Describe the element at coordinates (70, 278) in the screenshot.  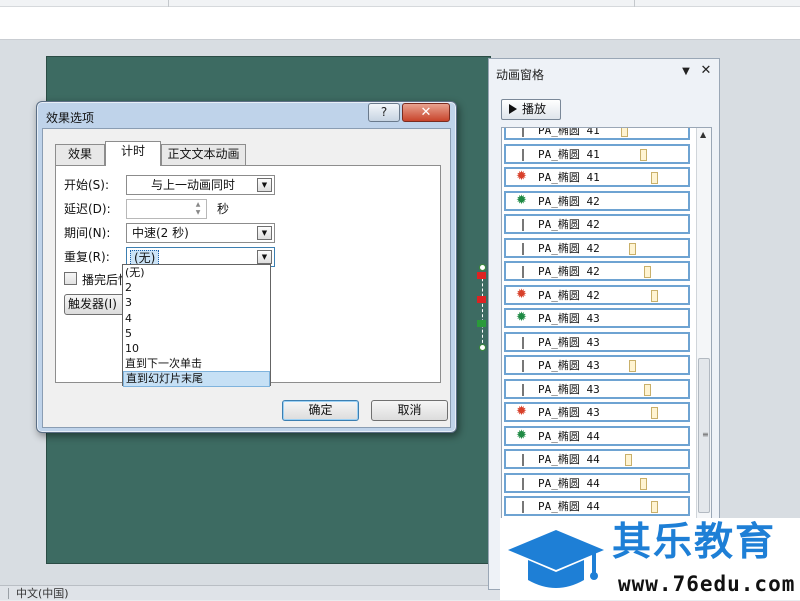
I see `rewind-checkbox` at that location.